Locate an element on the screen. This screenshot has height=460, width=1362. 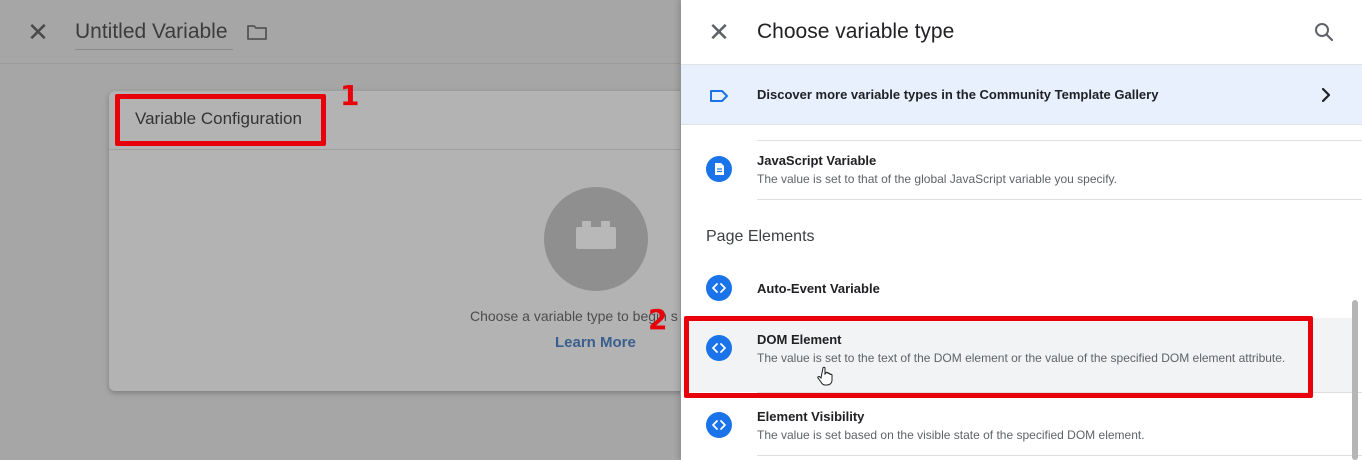
lego-brick-icon is located at coordinates (596, 235).